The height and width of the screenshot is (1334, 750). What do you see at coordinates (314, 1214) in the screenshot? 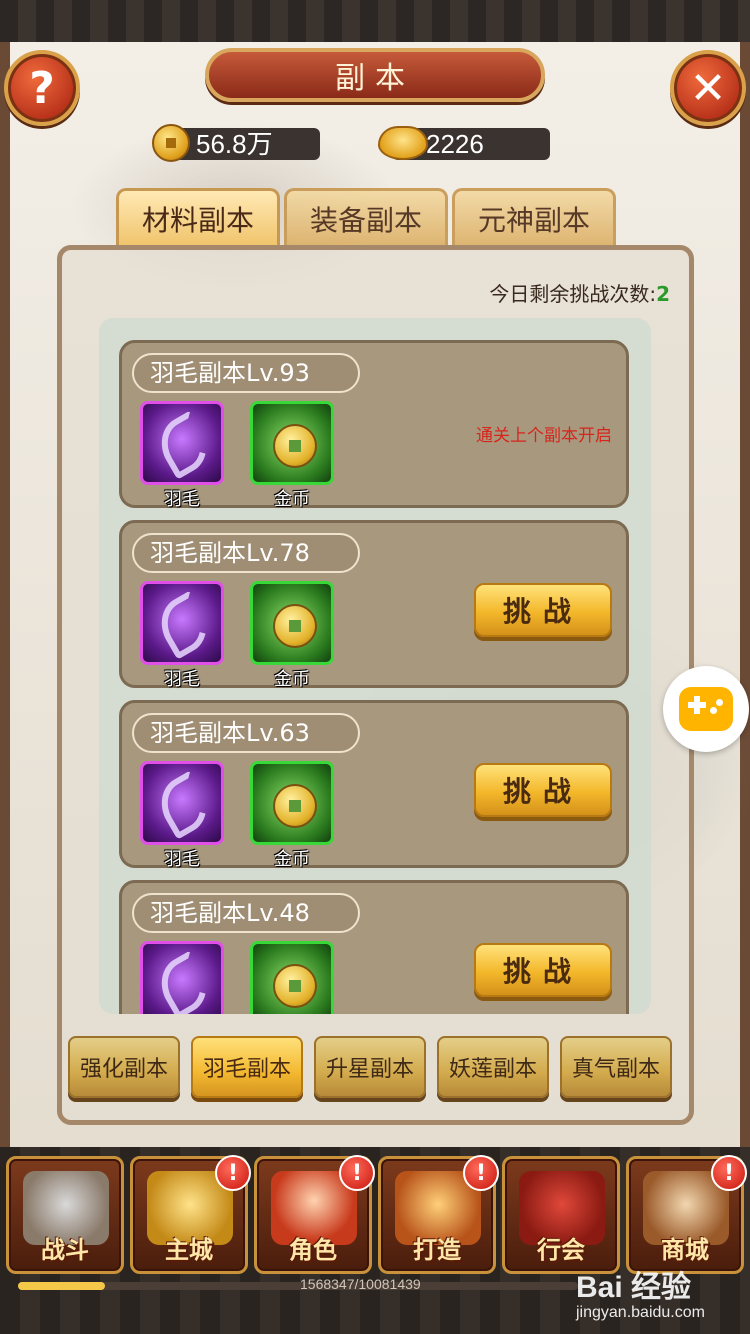
I see `nav-character: 角色 !` at bounding box center [314, 1214].